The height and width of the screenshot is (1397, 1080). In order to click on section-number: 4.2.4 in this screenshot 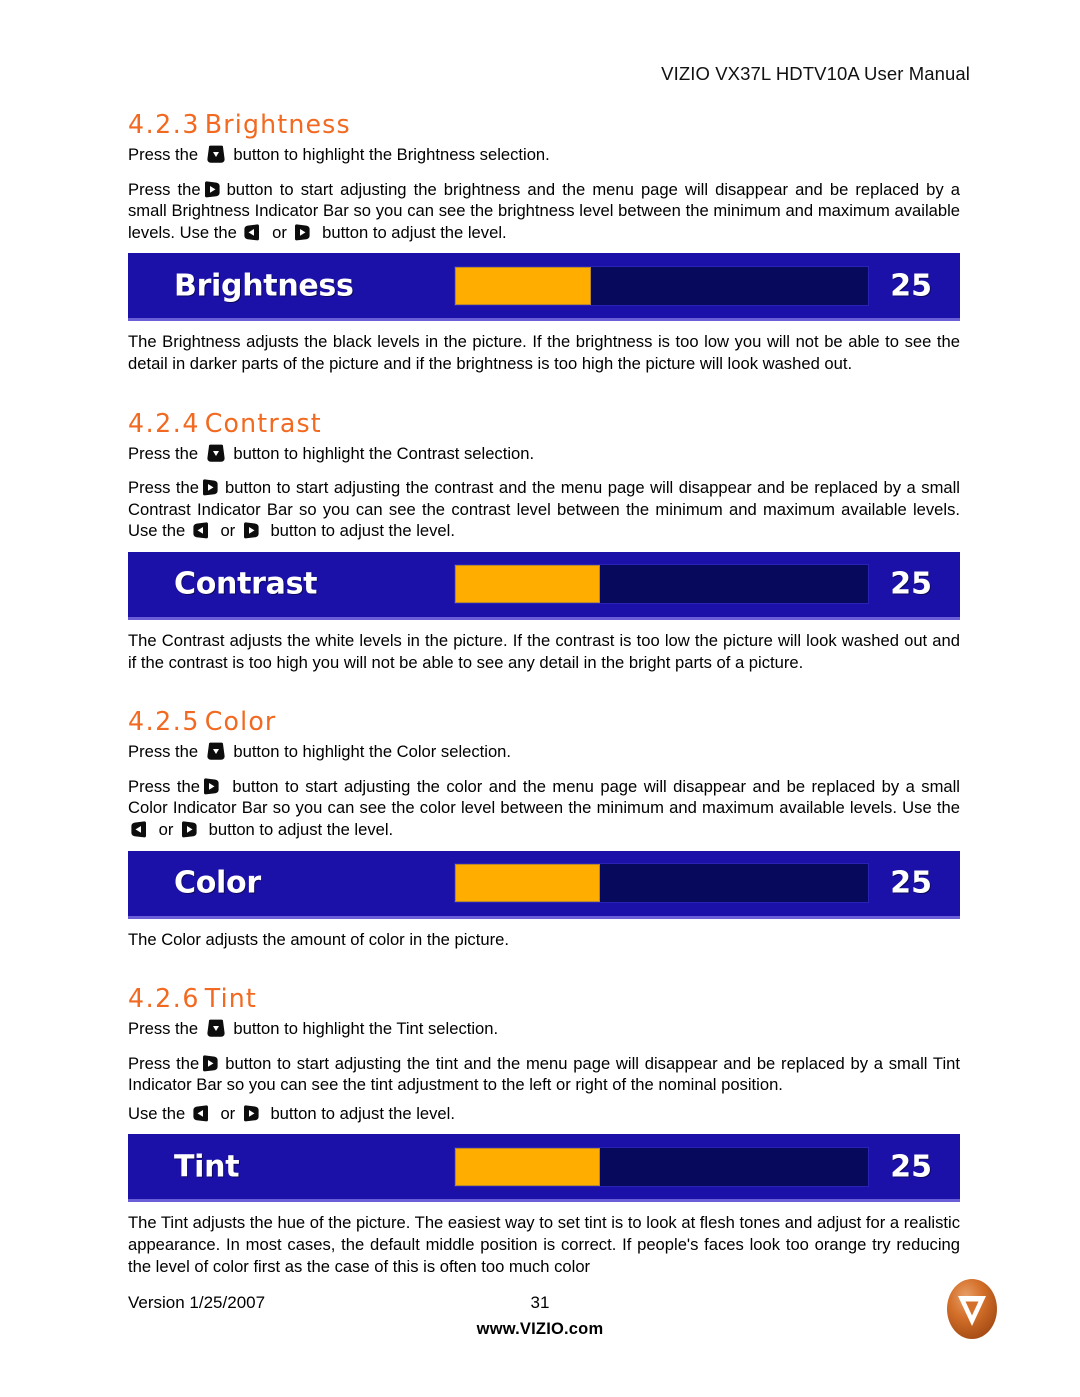, I will do `click(164, 423)`.